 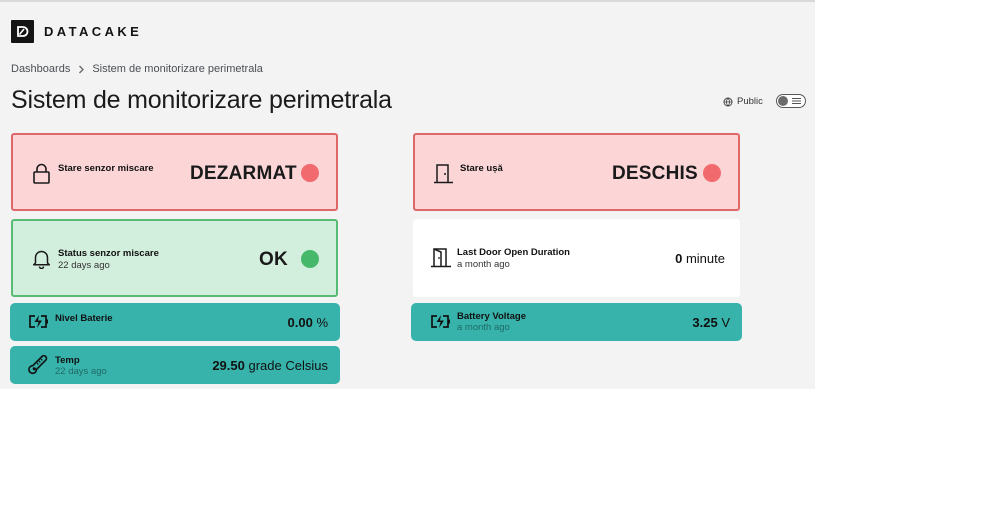 What do you see at coordinates (322, 322) in the screenshot?
I see `value-unit: %` at bounding box center [322, 322].